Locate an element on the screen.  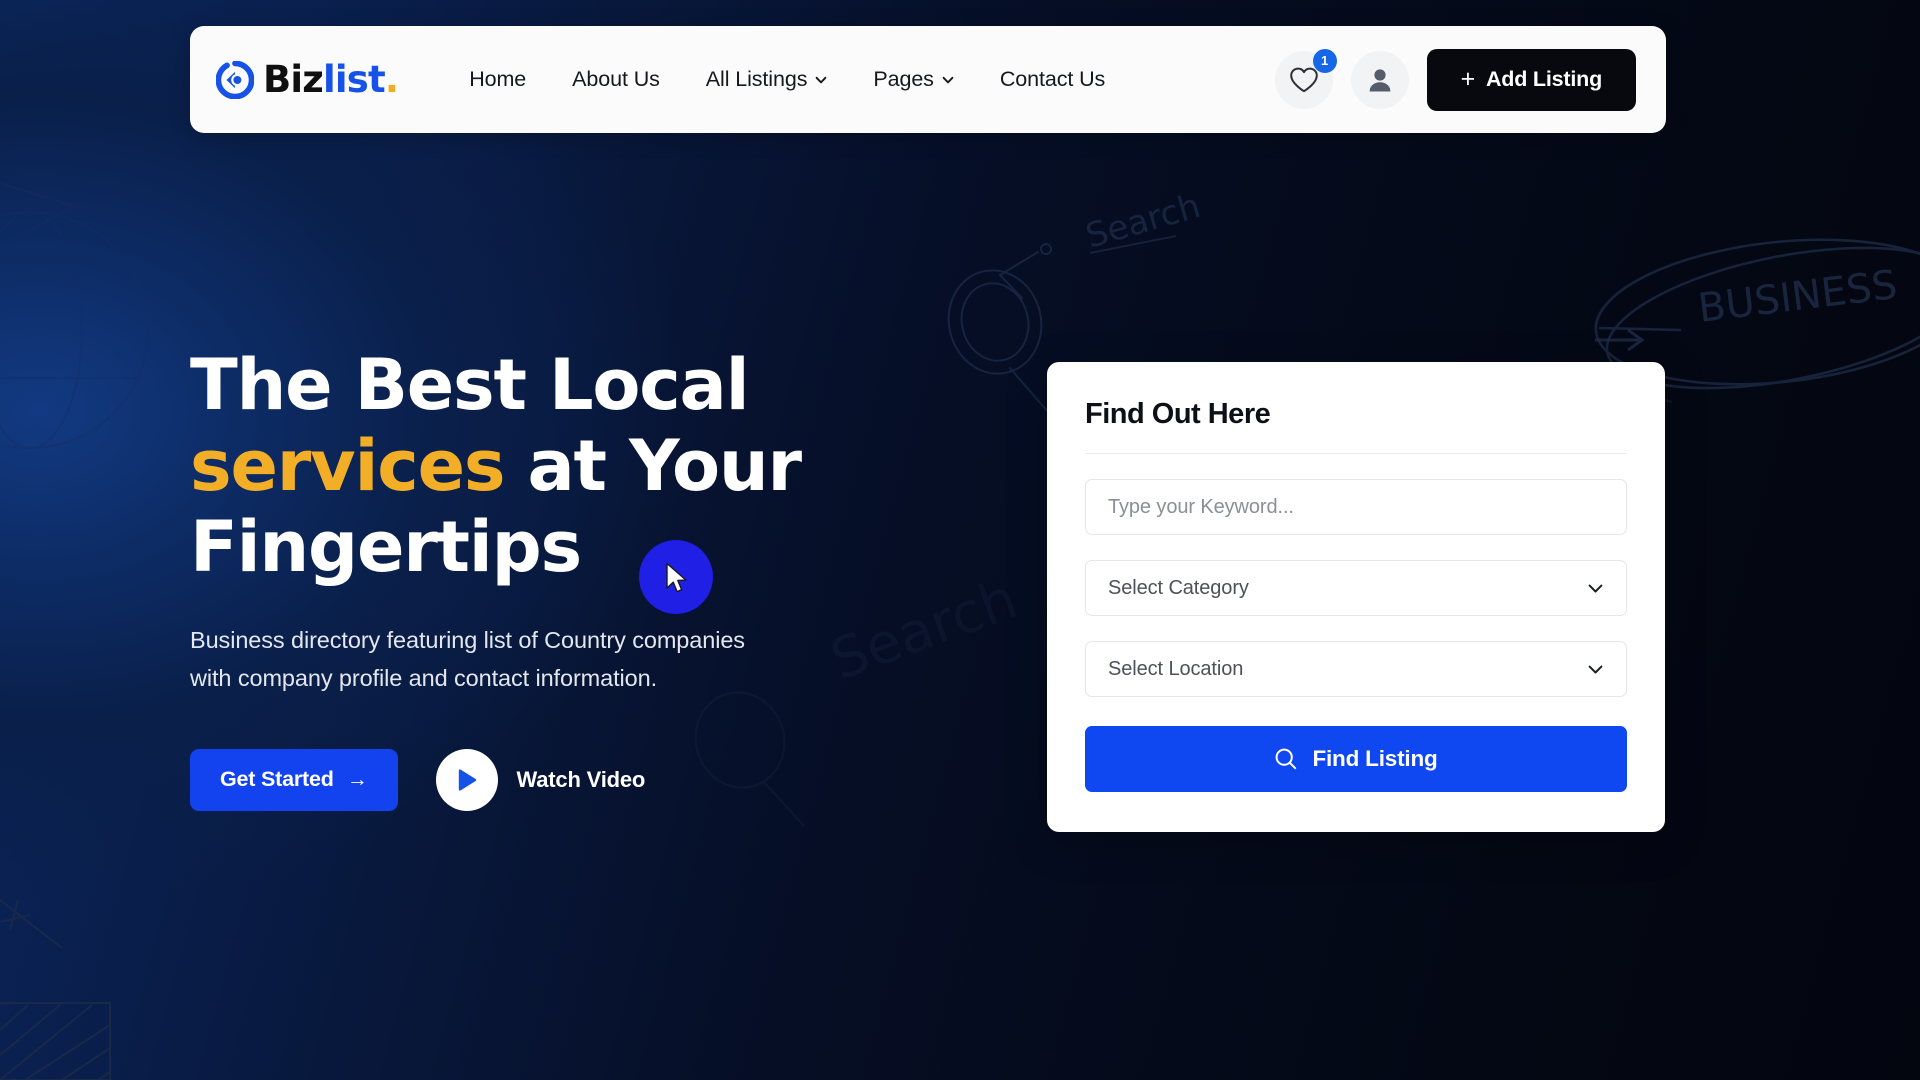
nav-item-home: Home is located at coordinates (497, 79).